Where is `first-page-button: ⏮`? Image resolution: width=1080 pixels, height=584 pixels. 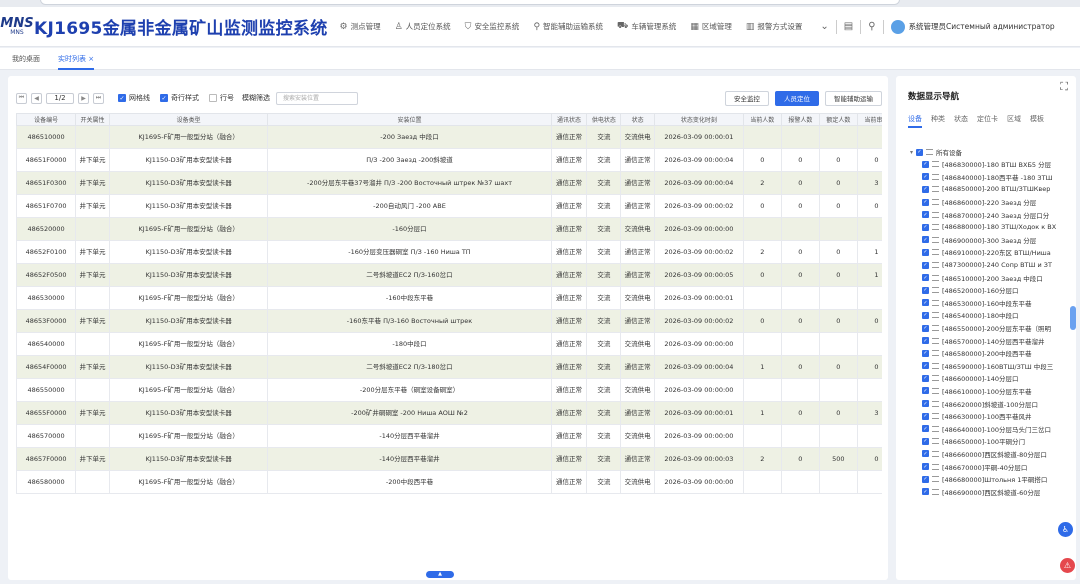 first-page-button: ⏮ is located at coordinates (21, 98).